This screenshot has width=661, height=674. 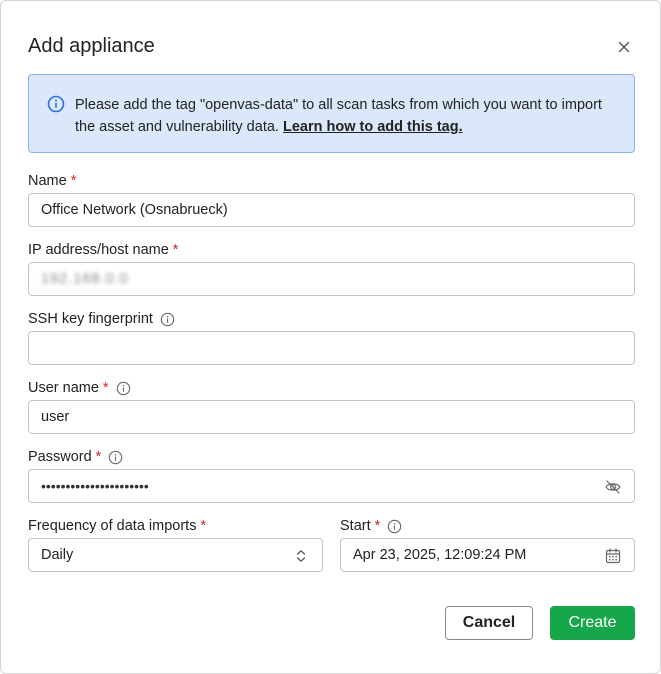 What do you see at coordinates (90, 319) in the screenshot?
I see `ssh-label-text: SSH key fingerprint` at bounding box center [90, 319].